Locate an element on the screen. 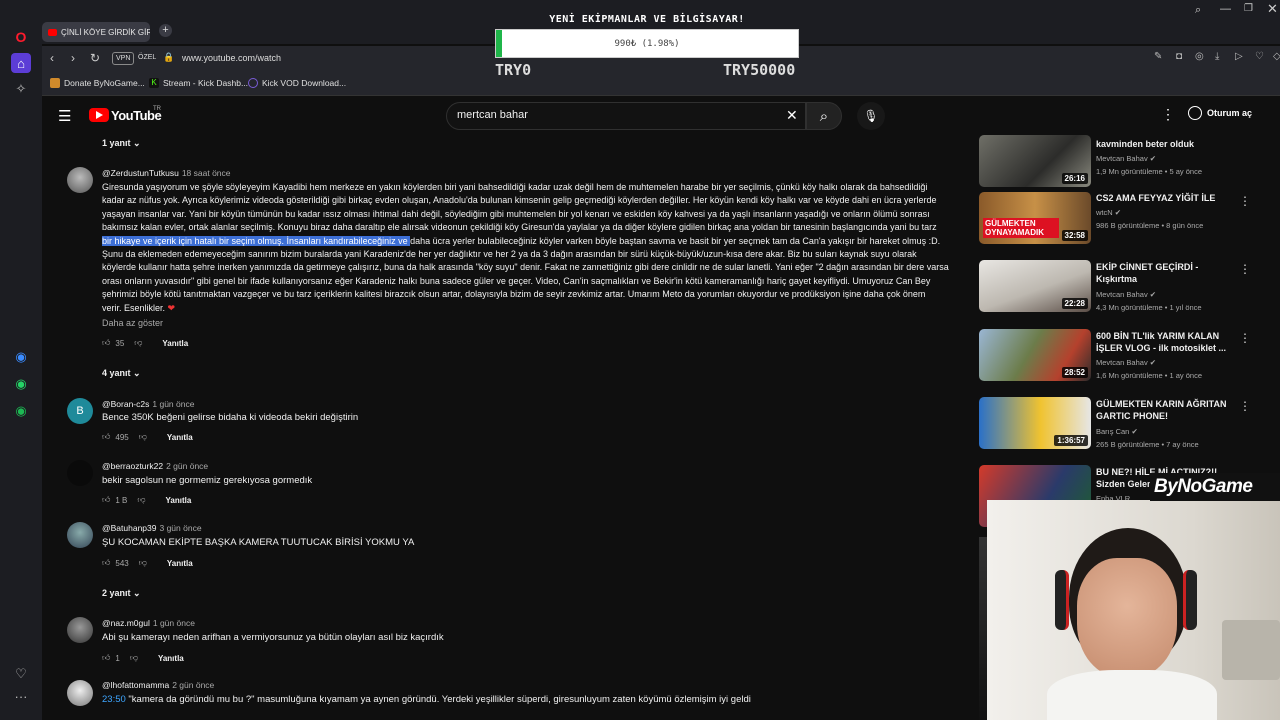 The image size is (1280, 720). more-options-icon: ⋮ is located at coordinates (1168, 114).